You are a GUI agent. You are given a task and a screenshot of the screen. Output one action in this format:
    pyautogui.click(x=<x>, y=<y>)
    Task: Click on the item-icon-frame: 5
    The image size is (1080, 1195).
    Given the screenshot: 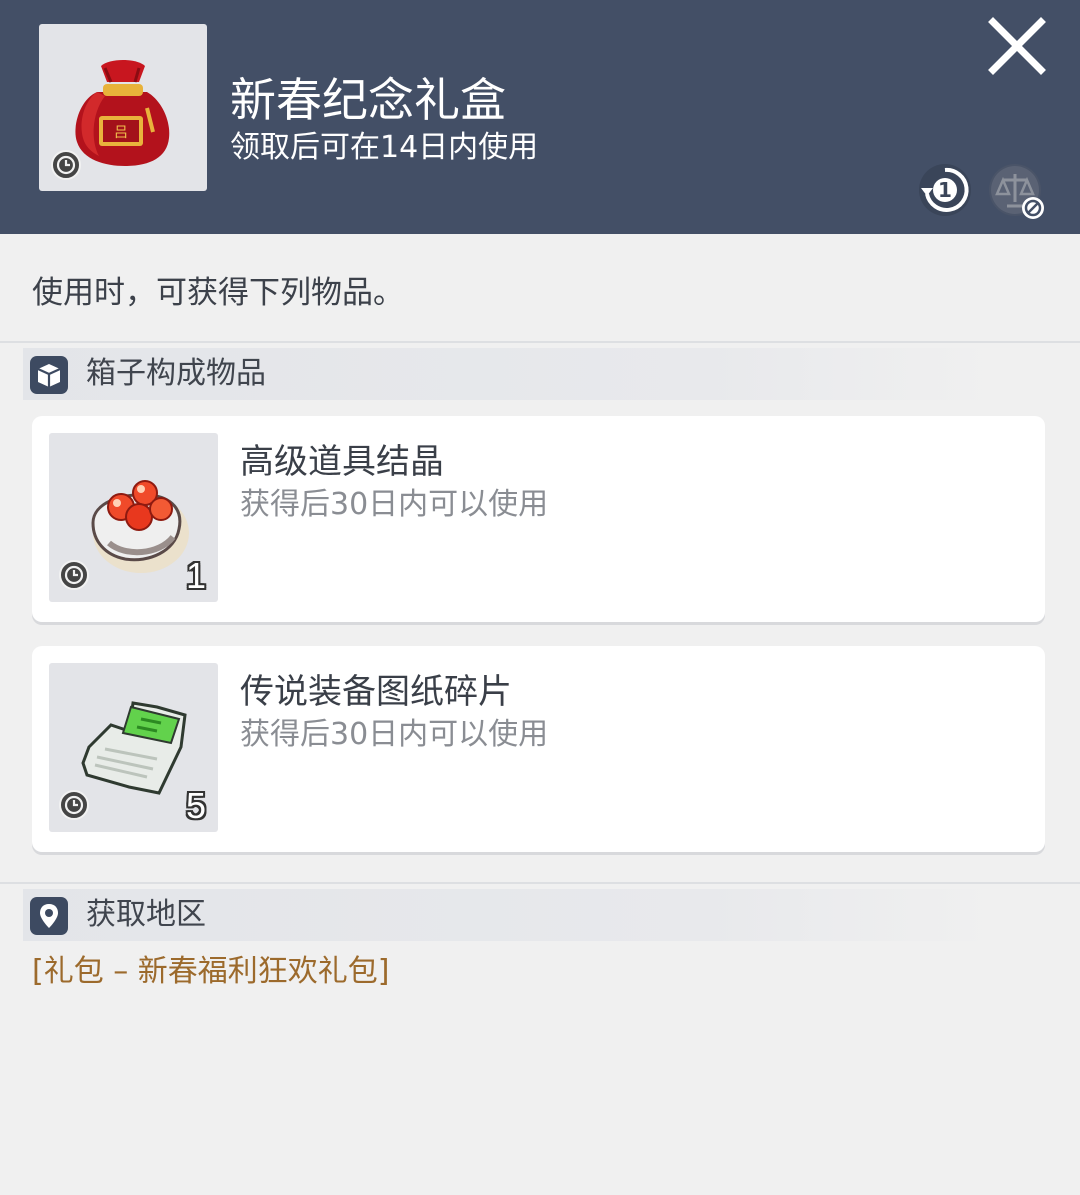 What is the action you would take?
    pyautogui.click(x=133, y=747)
    